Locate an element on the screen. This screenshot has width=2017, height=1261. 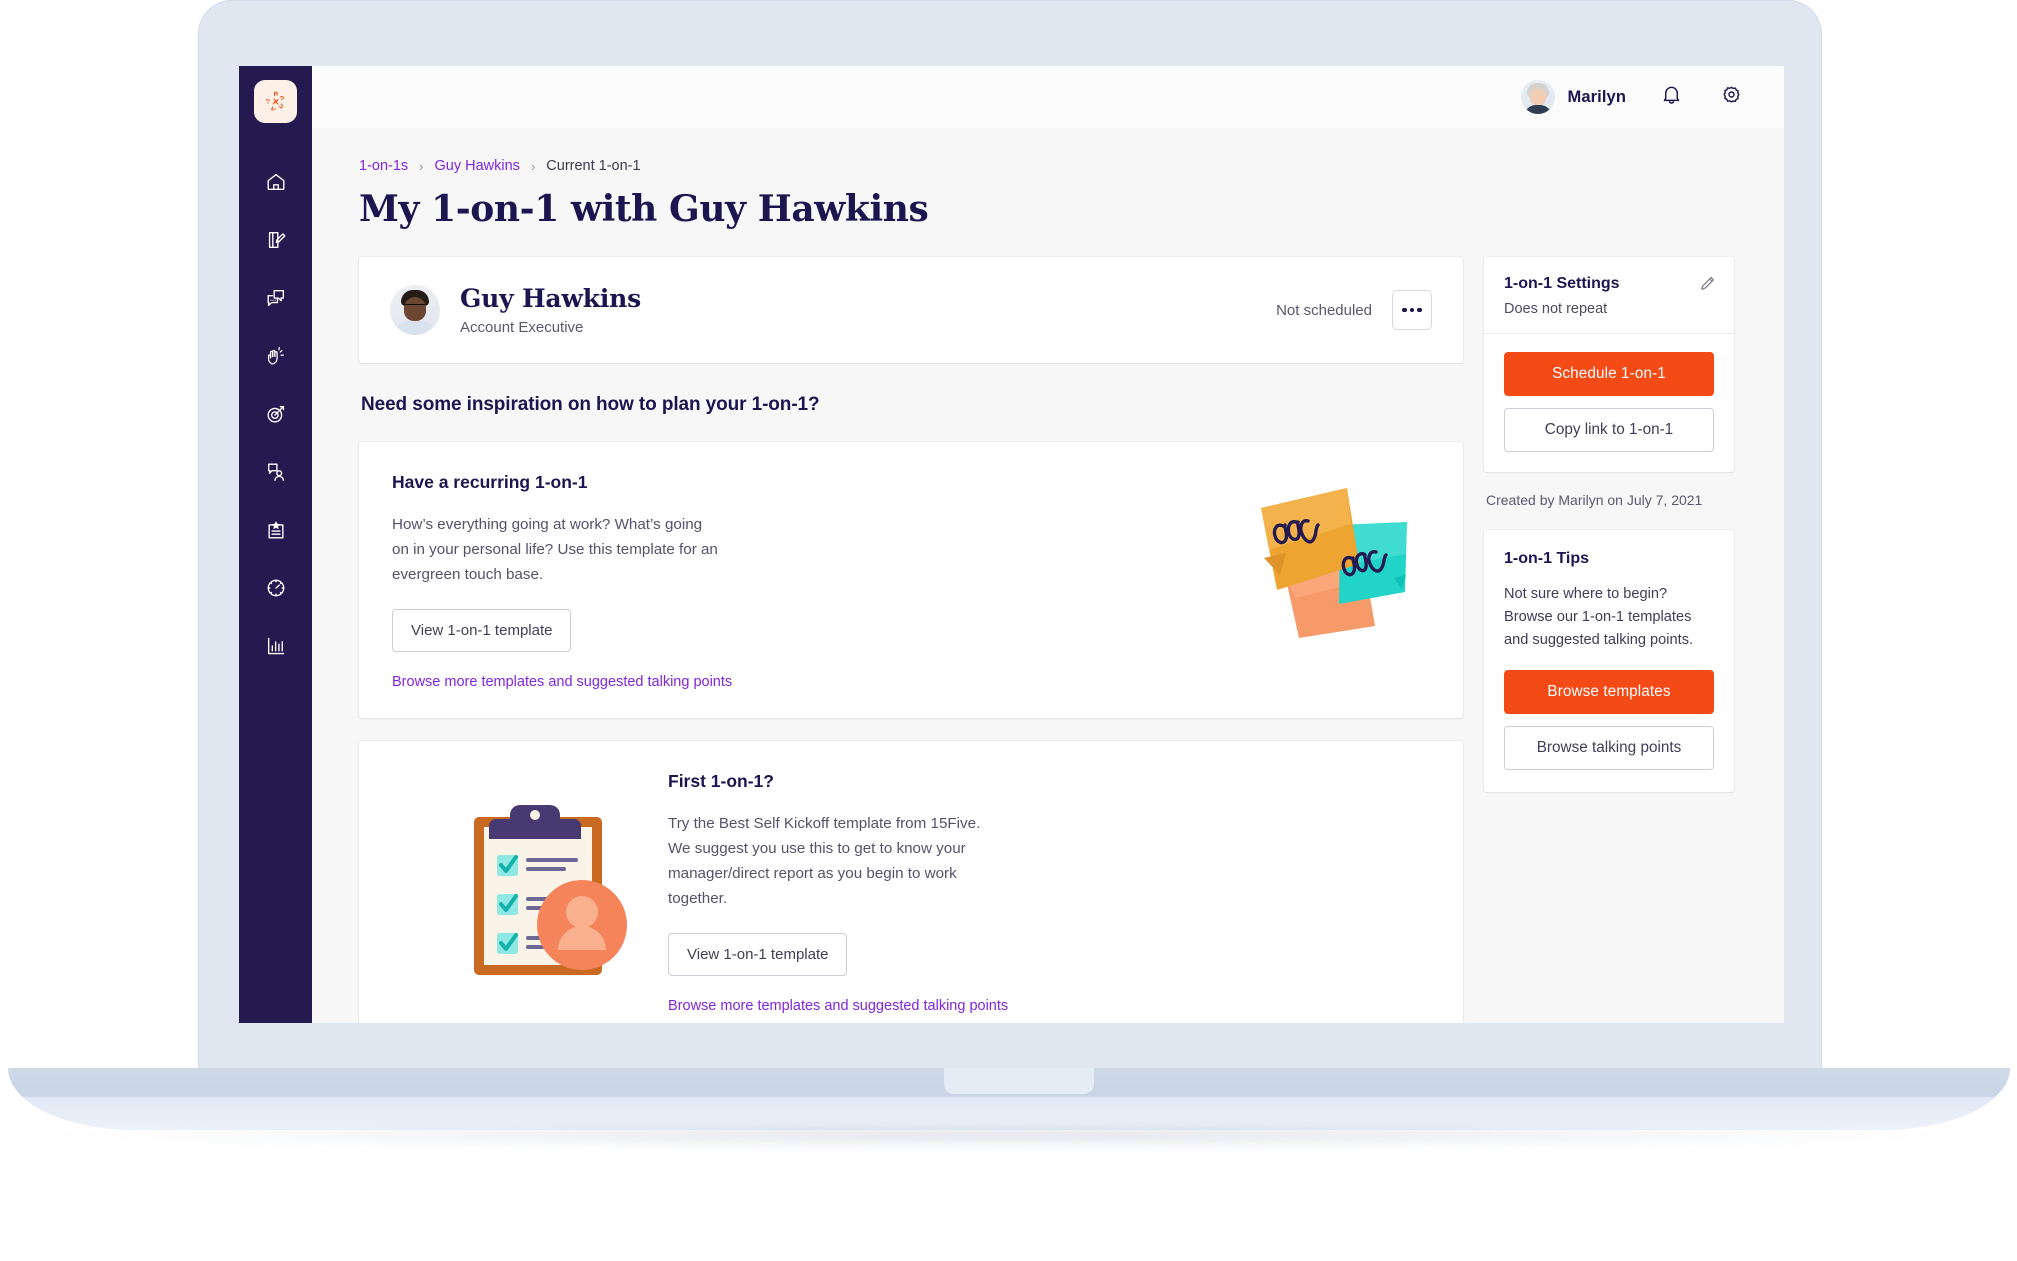
analytics-bar-icon is located at coordinates (276, 646).